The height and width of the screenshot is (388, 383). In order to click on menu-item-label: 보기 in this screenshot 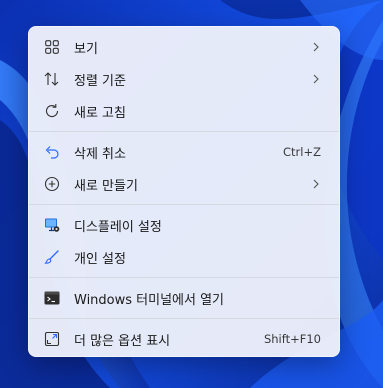, I will do `click(86, 49)`.